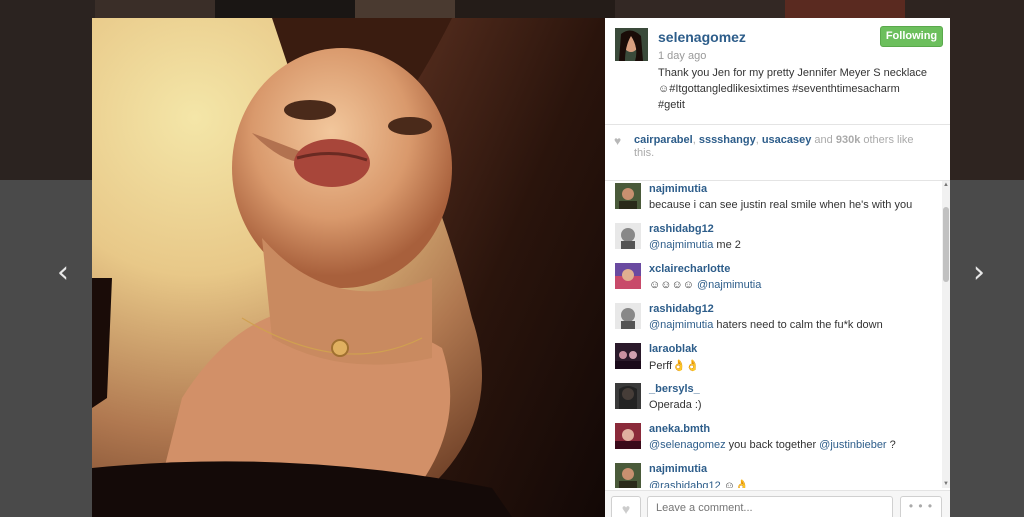 This screenshot has width=1024, height=517. What do you see at coordinates (687, 445) in the screenshot?
I see `mention-link: @selenagomez` at bounding box center [687, 445].